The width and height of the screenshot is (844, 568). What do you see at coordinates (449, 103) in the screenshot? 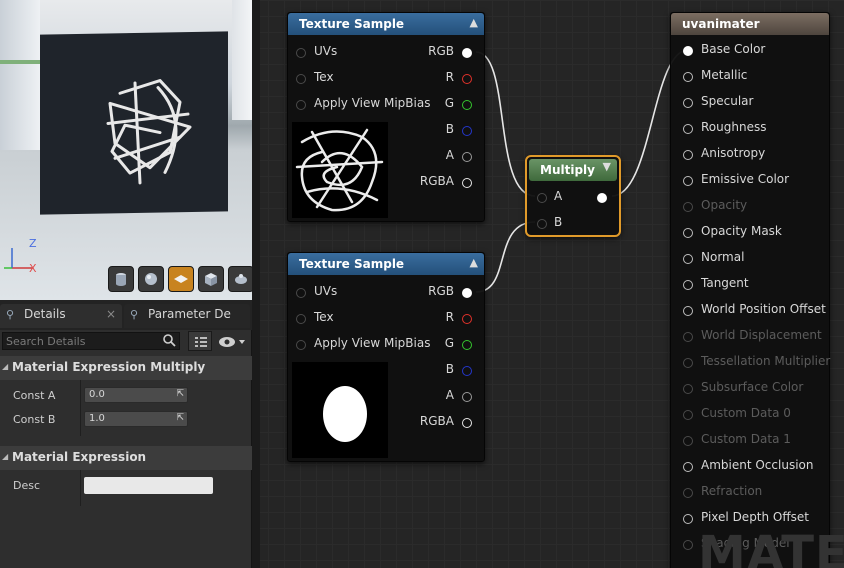
I see `g-label: G` at bounding box center [449, 103].